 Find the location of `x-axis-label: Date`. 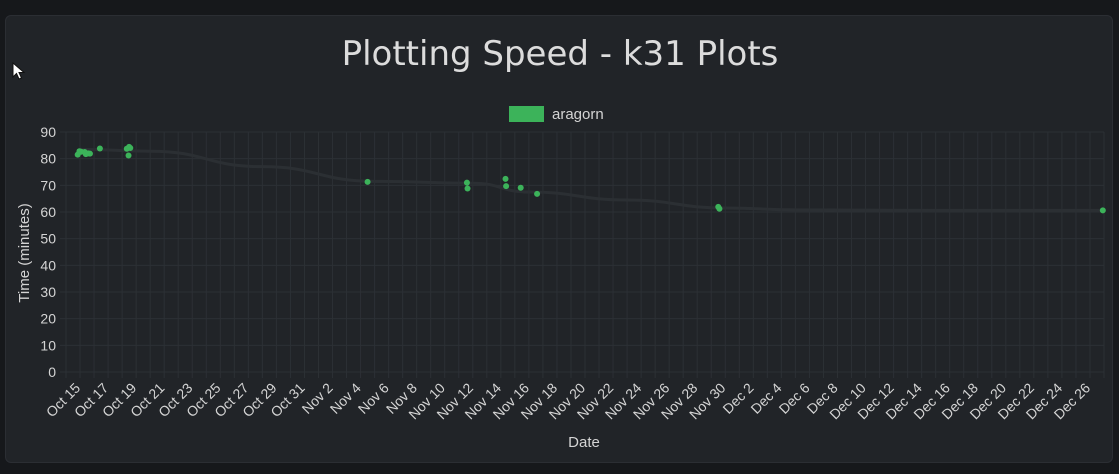

x-axis-label: Date is located at coordinates (584, 442).